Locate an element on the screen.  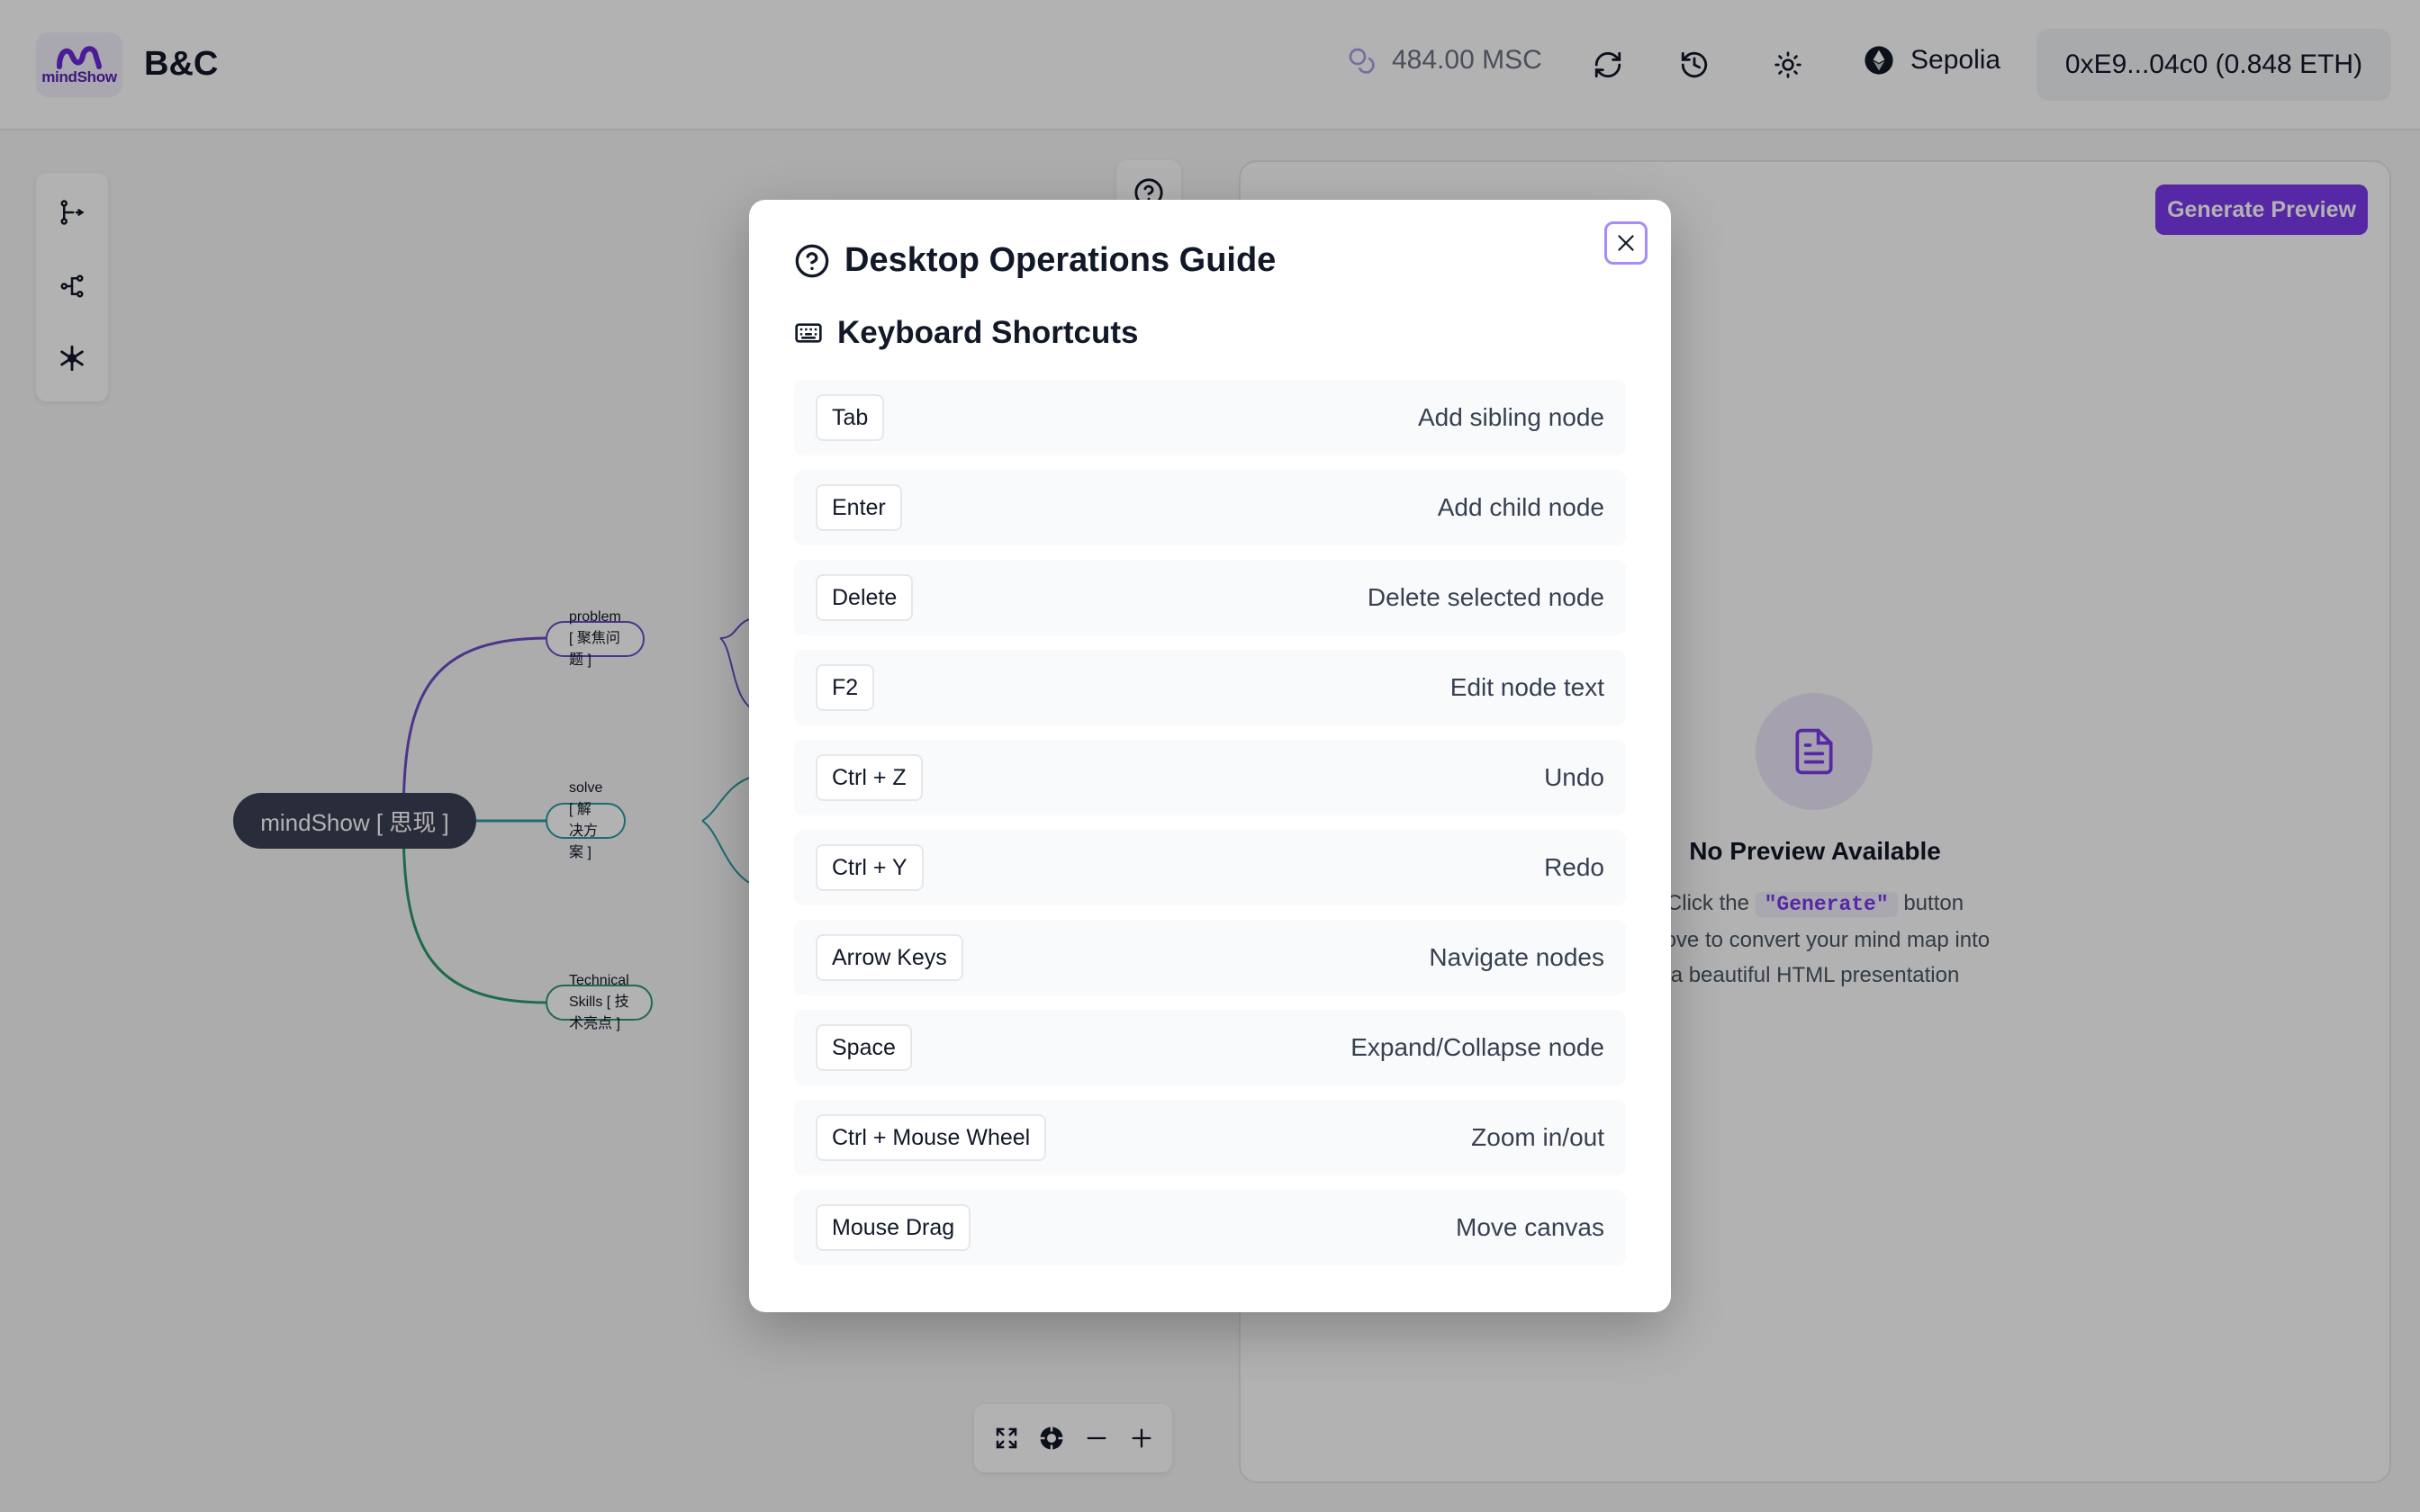
shortcut-row: Ctrl + Y Redo is located at coordinates (1210, 867).